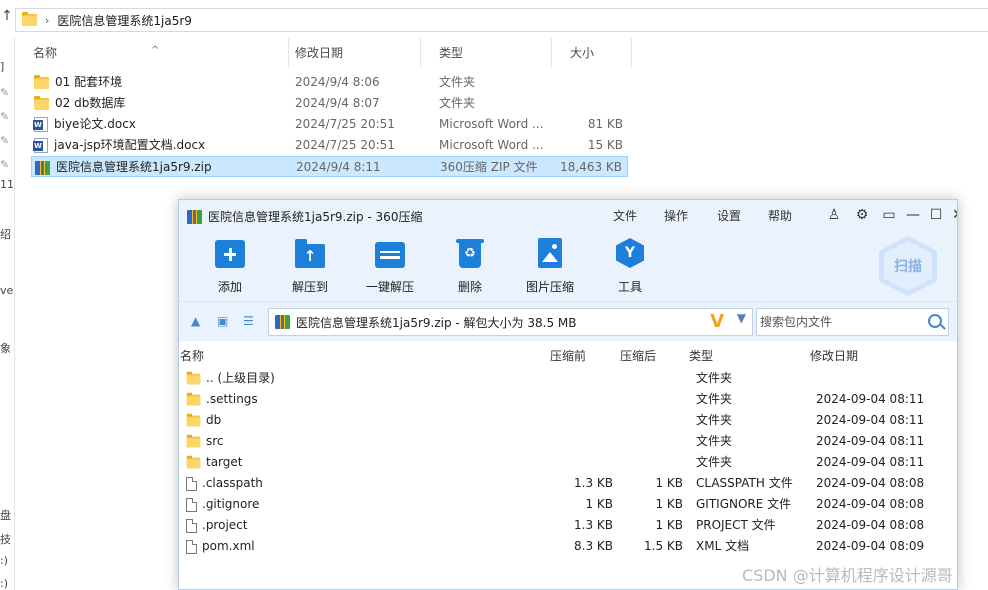 The height and width of the screenshot is (590, 988). What do you see at coordinates (510, 322) in the screenshot?
I see `archive-path-field: 医院信息管理系统1ja5r9.zip - 解包大小为 38.5 MB V ▼` at bounding box center [510, 322].